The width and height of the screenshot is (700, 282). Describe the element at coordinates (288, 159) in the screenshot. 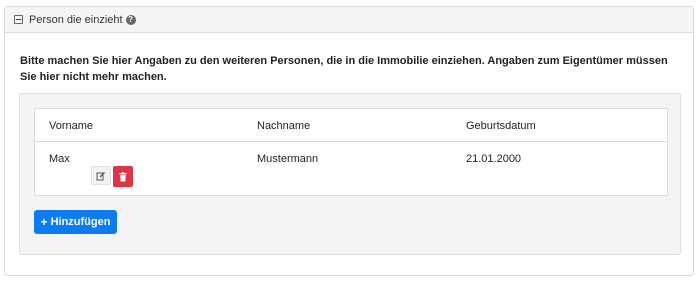

I see `cell-nachname: Mustermann` at that location.